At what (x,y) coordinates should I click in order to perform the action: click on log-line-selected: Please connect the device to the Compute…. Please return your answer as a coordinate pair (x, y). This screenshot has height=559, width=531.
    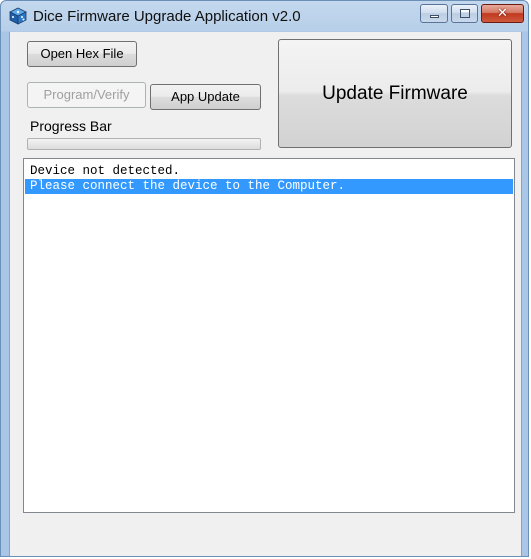
    Looking at the image, I should click on (269, 186).